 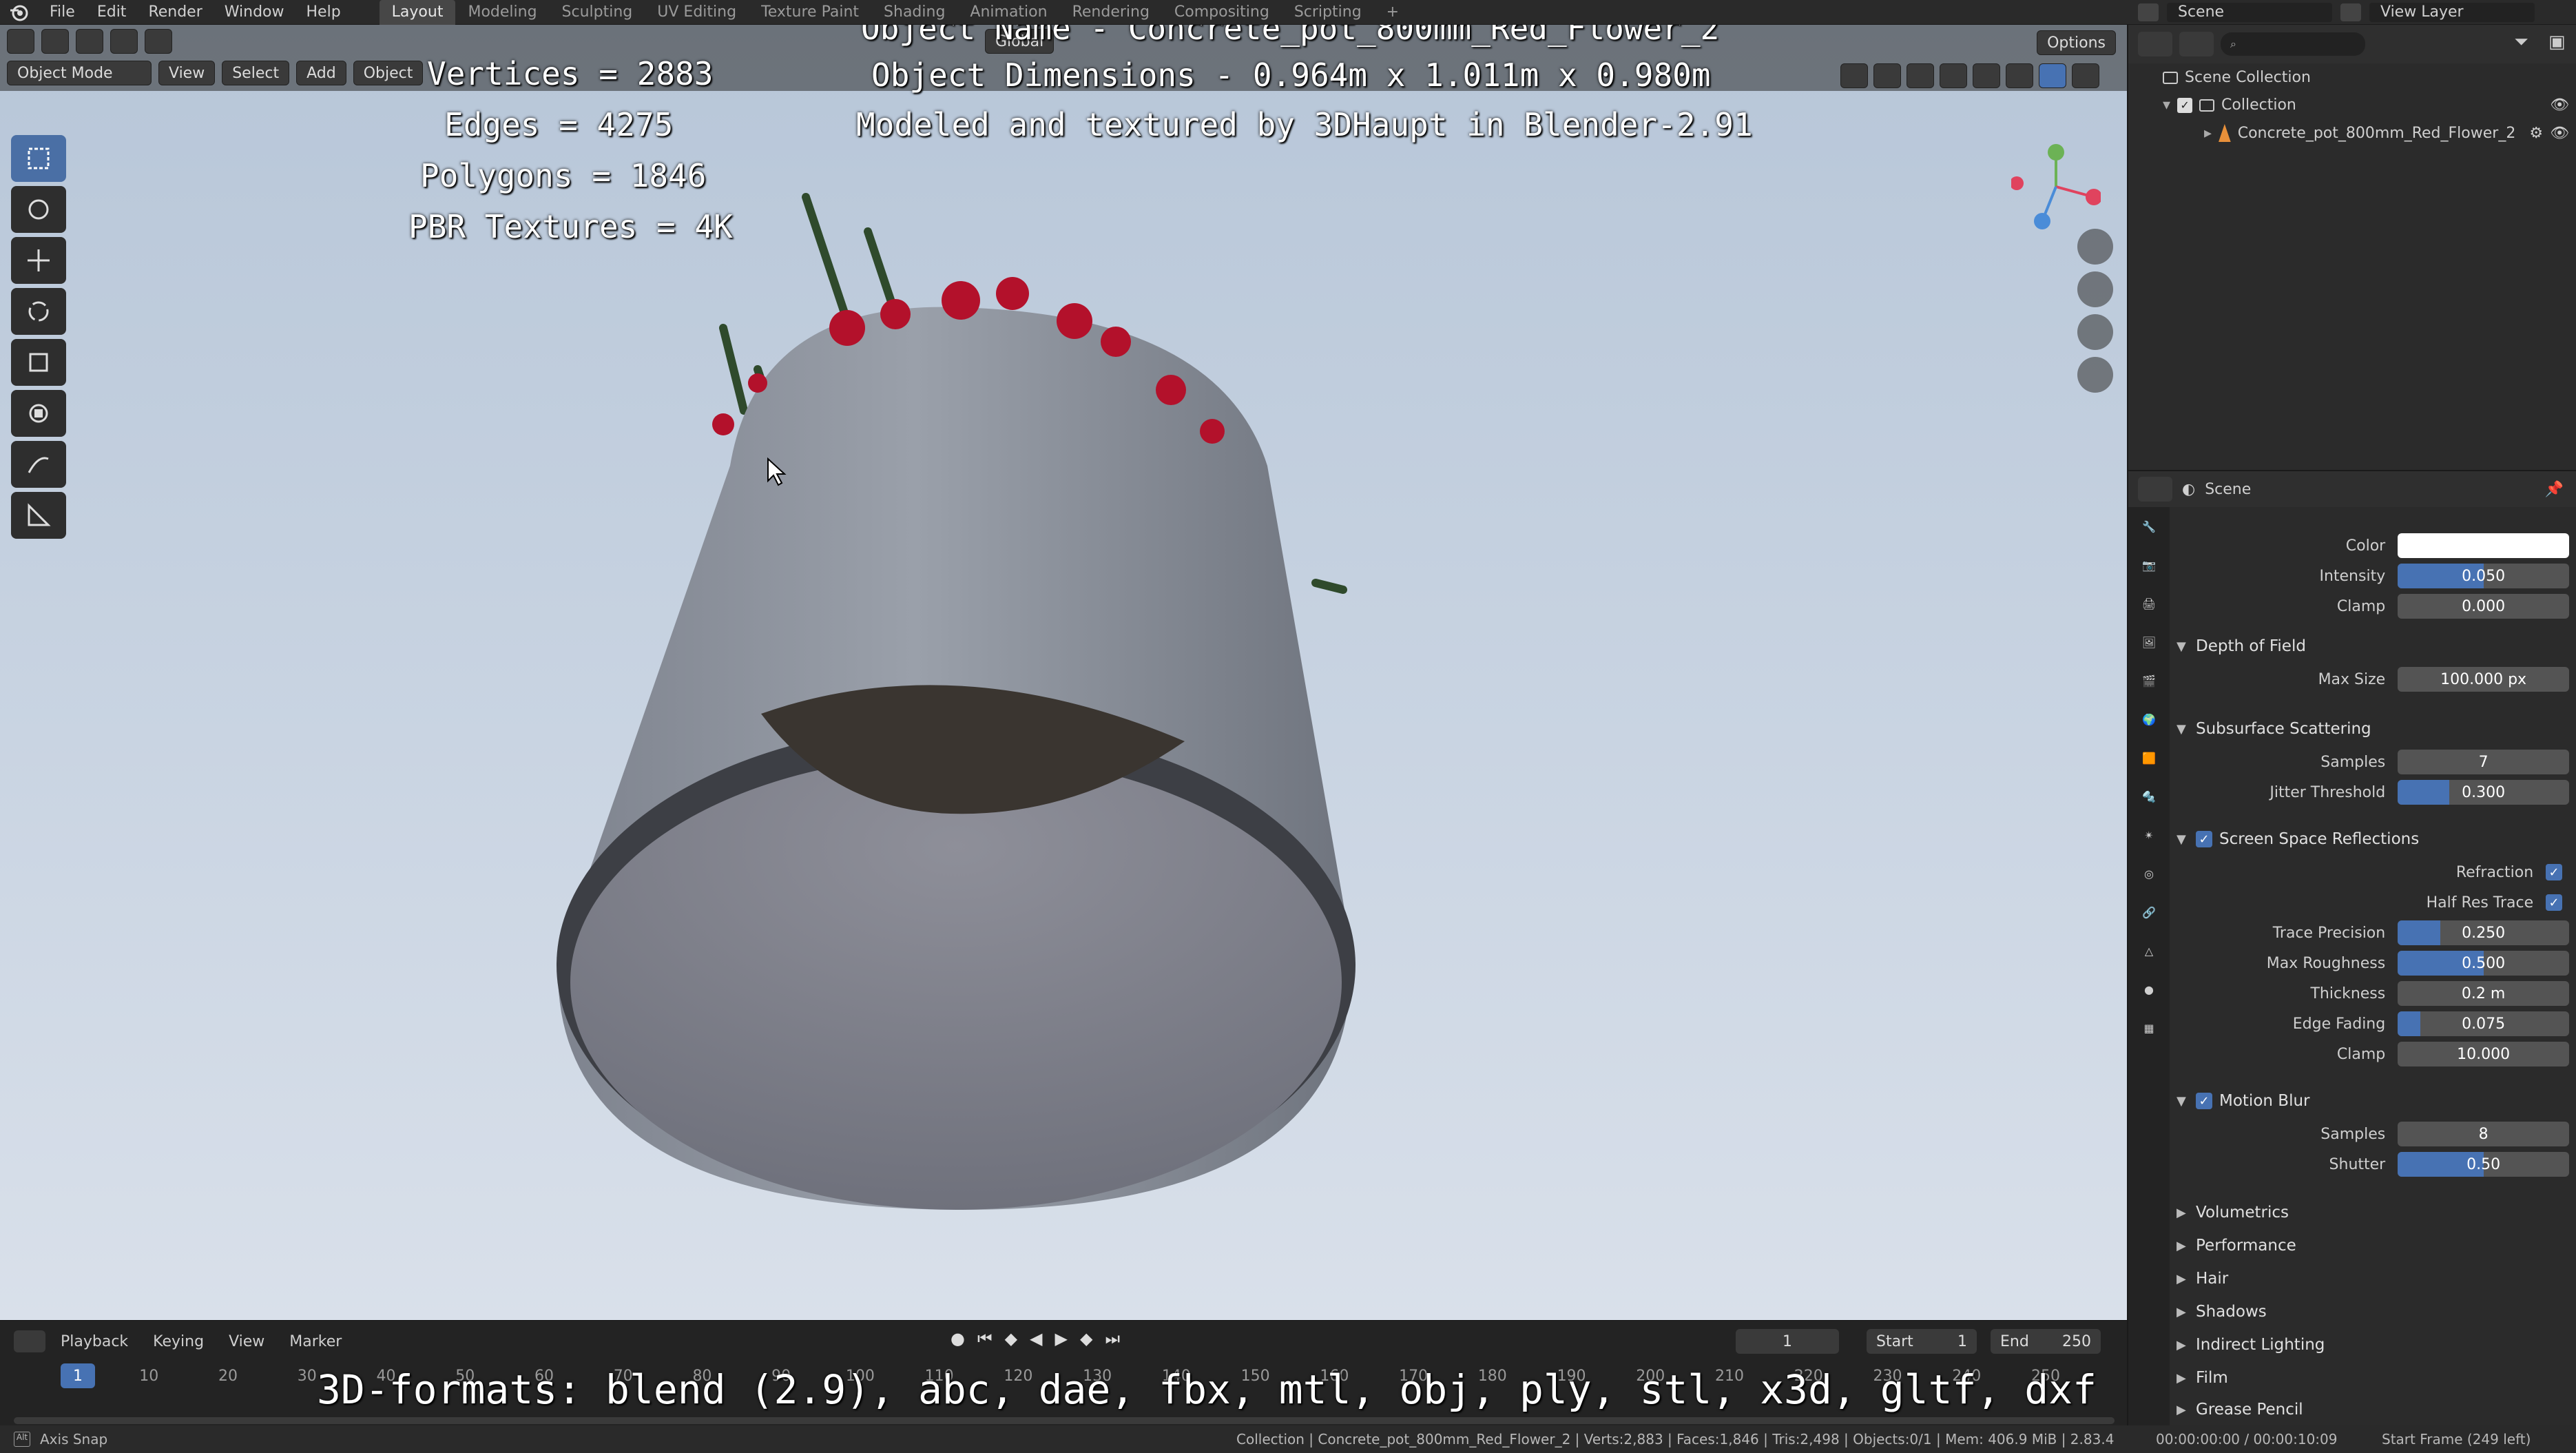 I want to click on menu-keying: Keying, so click(x=178, y=1341).